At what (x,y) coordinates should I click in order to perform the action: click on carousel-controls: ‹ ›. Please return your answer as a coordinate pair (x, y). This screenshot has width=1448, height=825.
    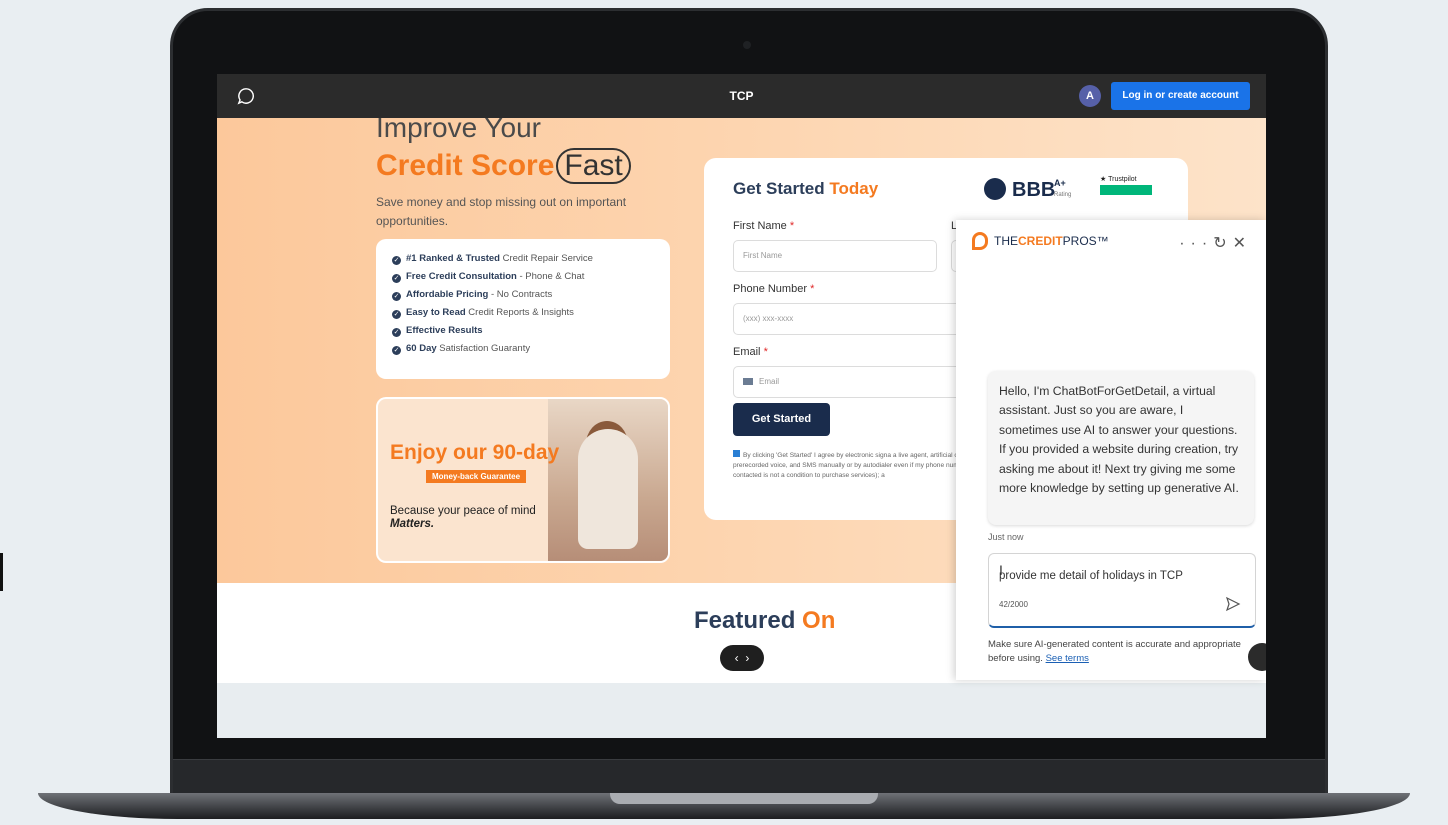
    Looking at the image, I should click on (742, 658).